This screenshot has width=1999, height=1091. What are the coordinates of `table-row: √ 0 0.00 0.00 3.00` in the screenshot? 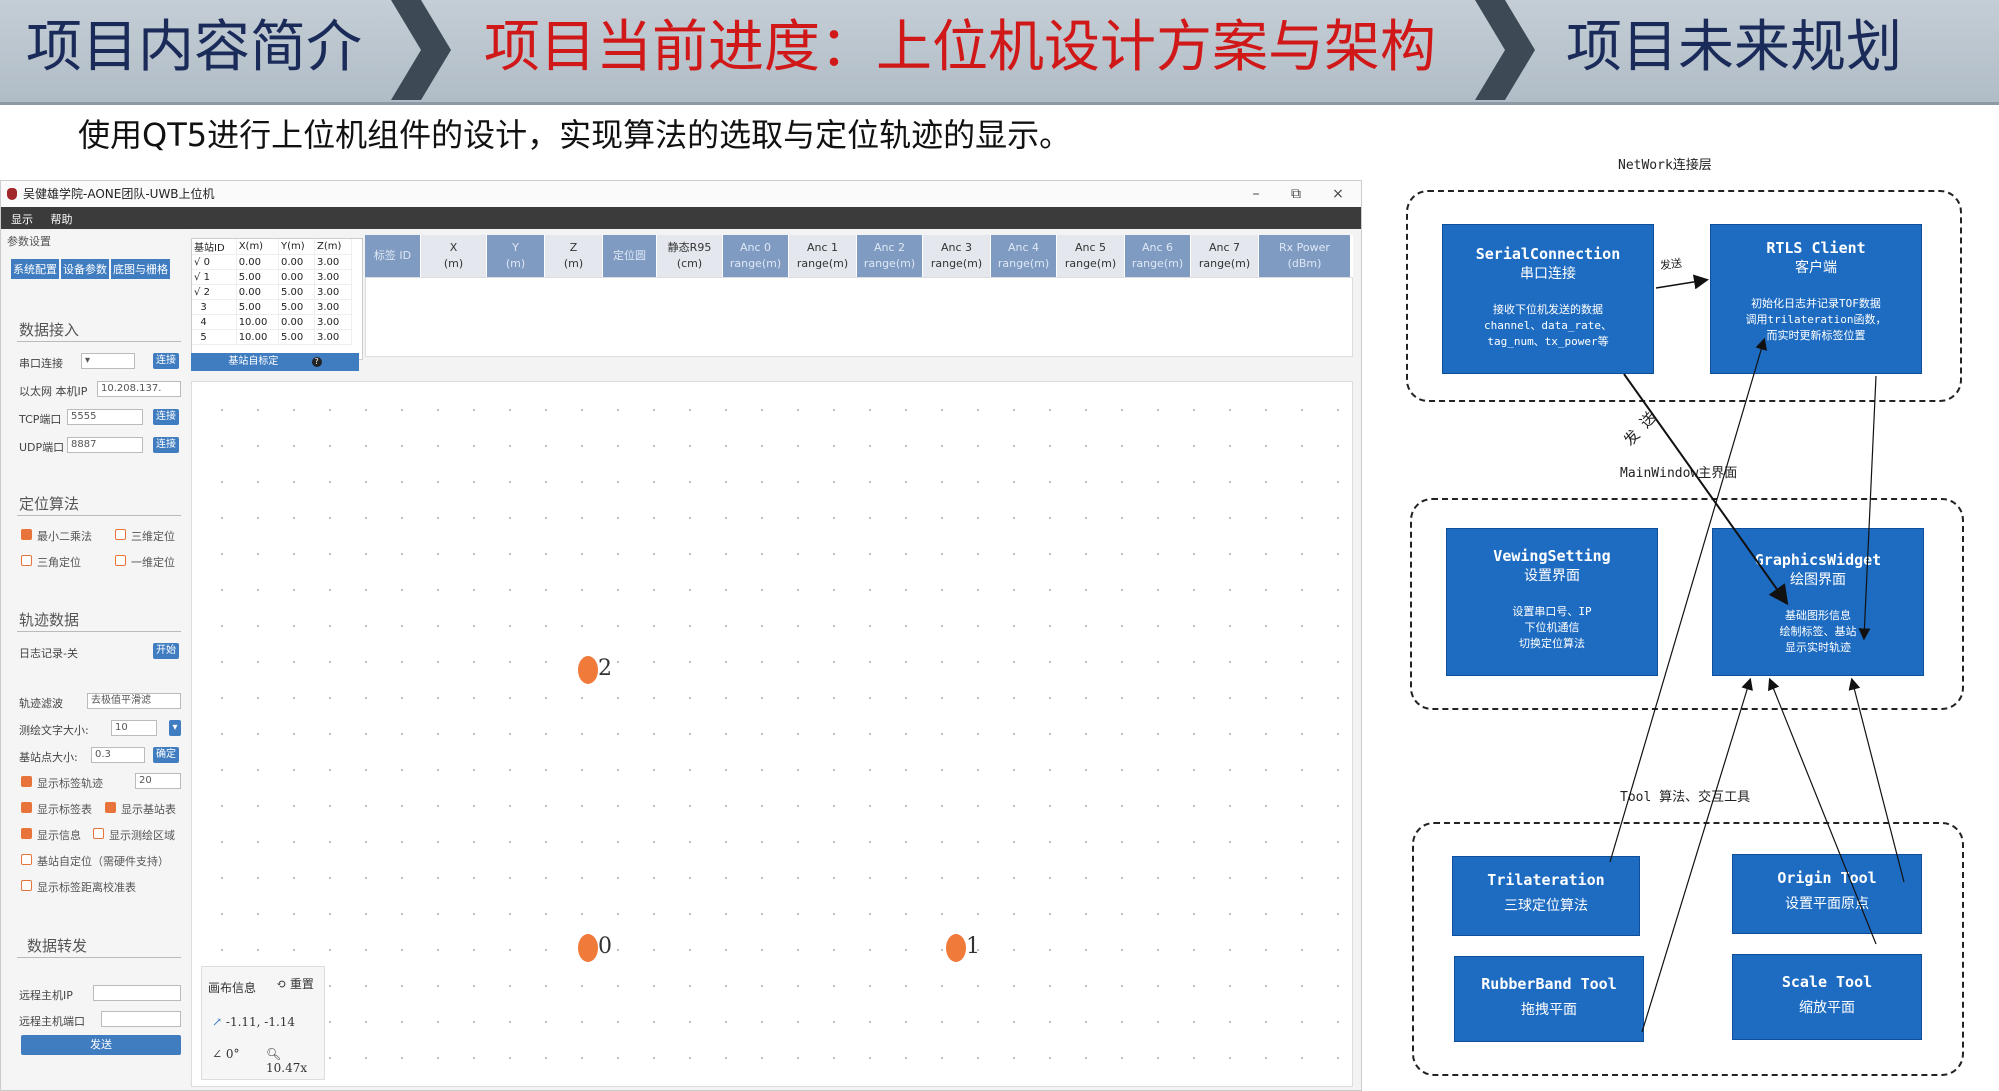 It's located at (272, 262).